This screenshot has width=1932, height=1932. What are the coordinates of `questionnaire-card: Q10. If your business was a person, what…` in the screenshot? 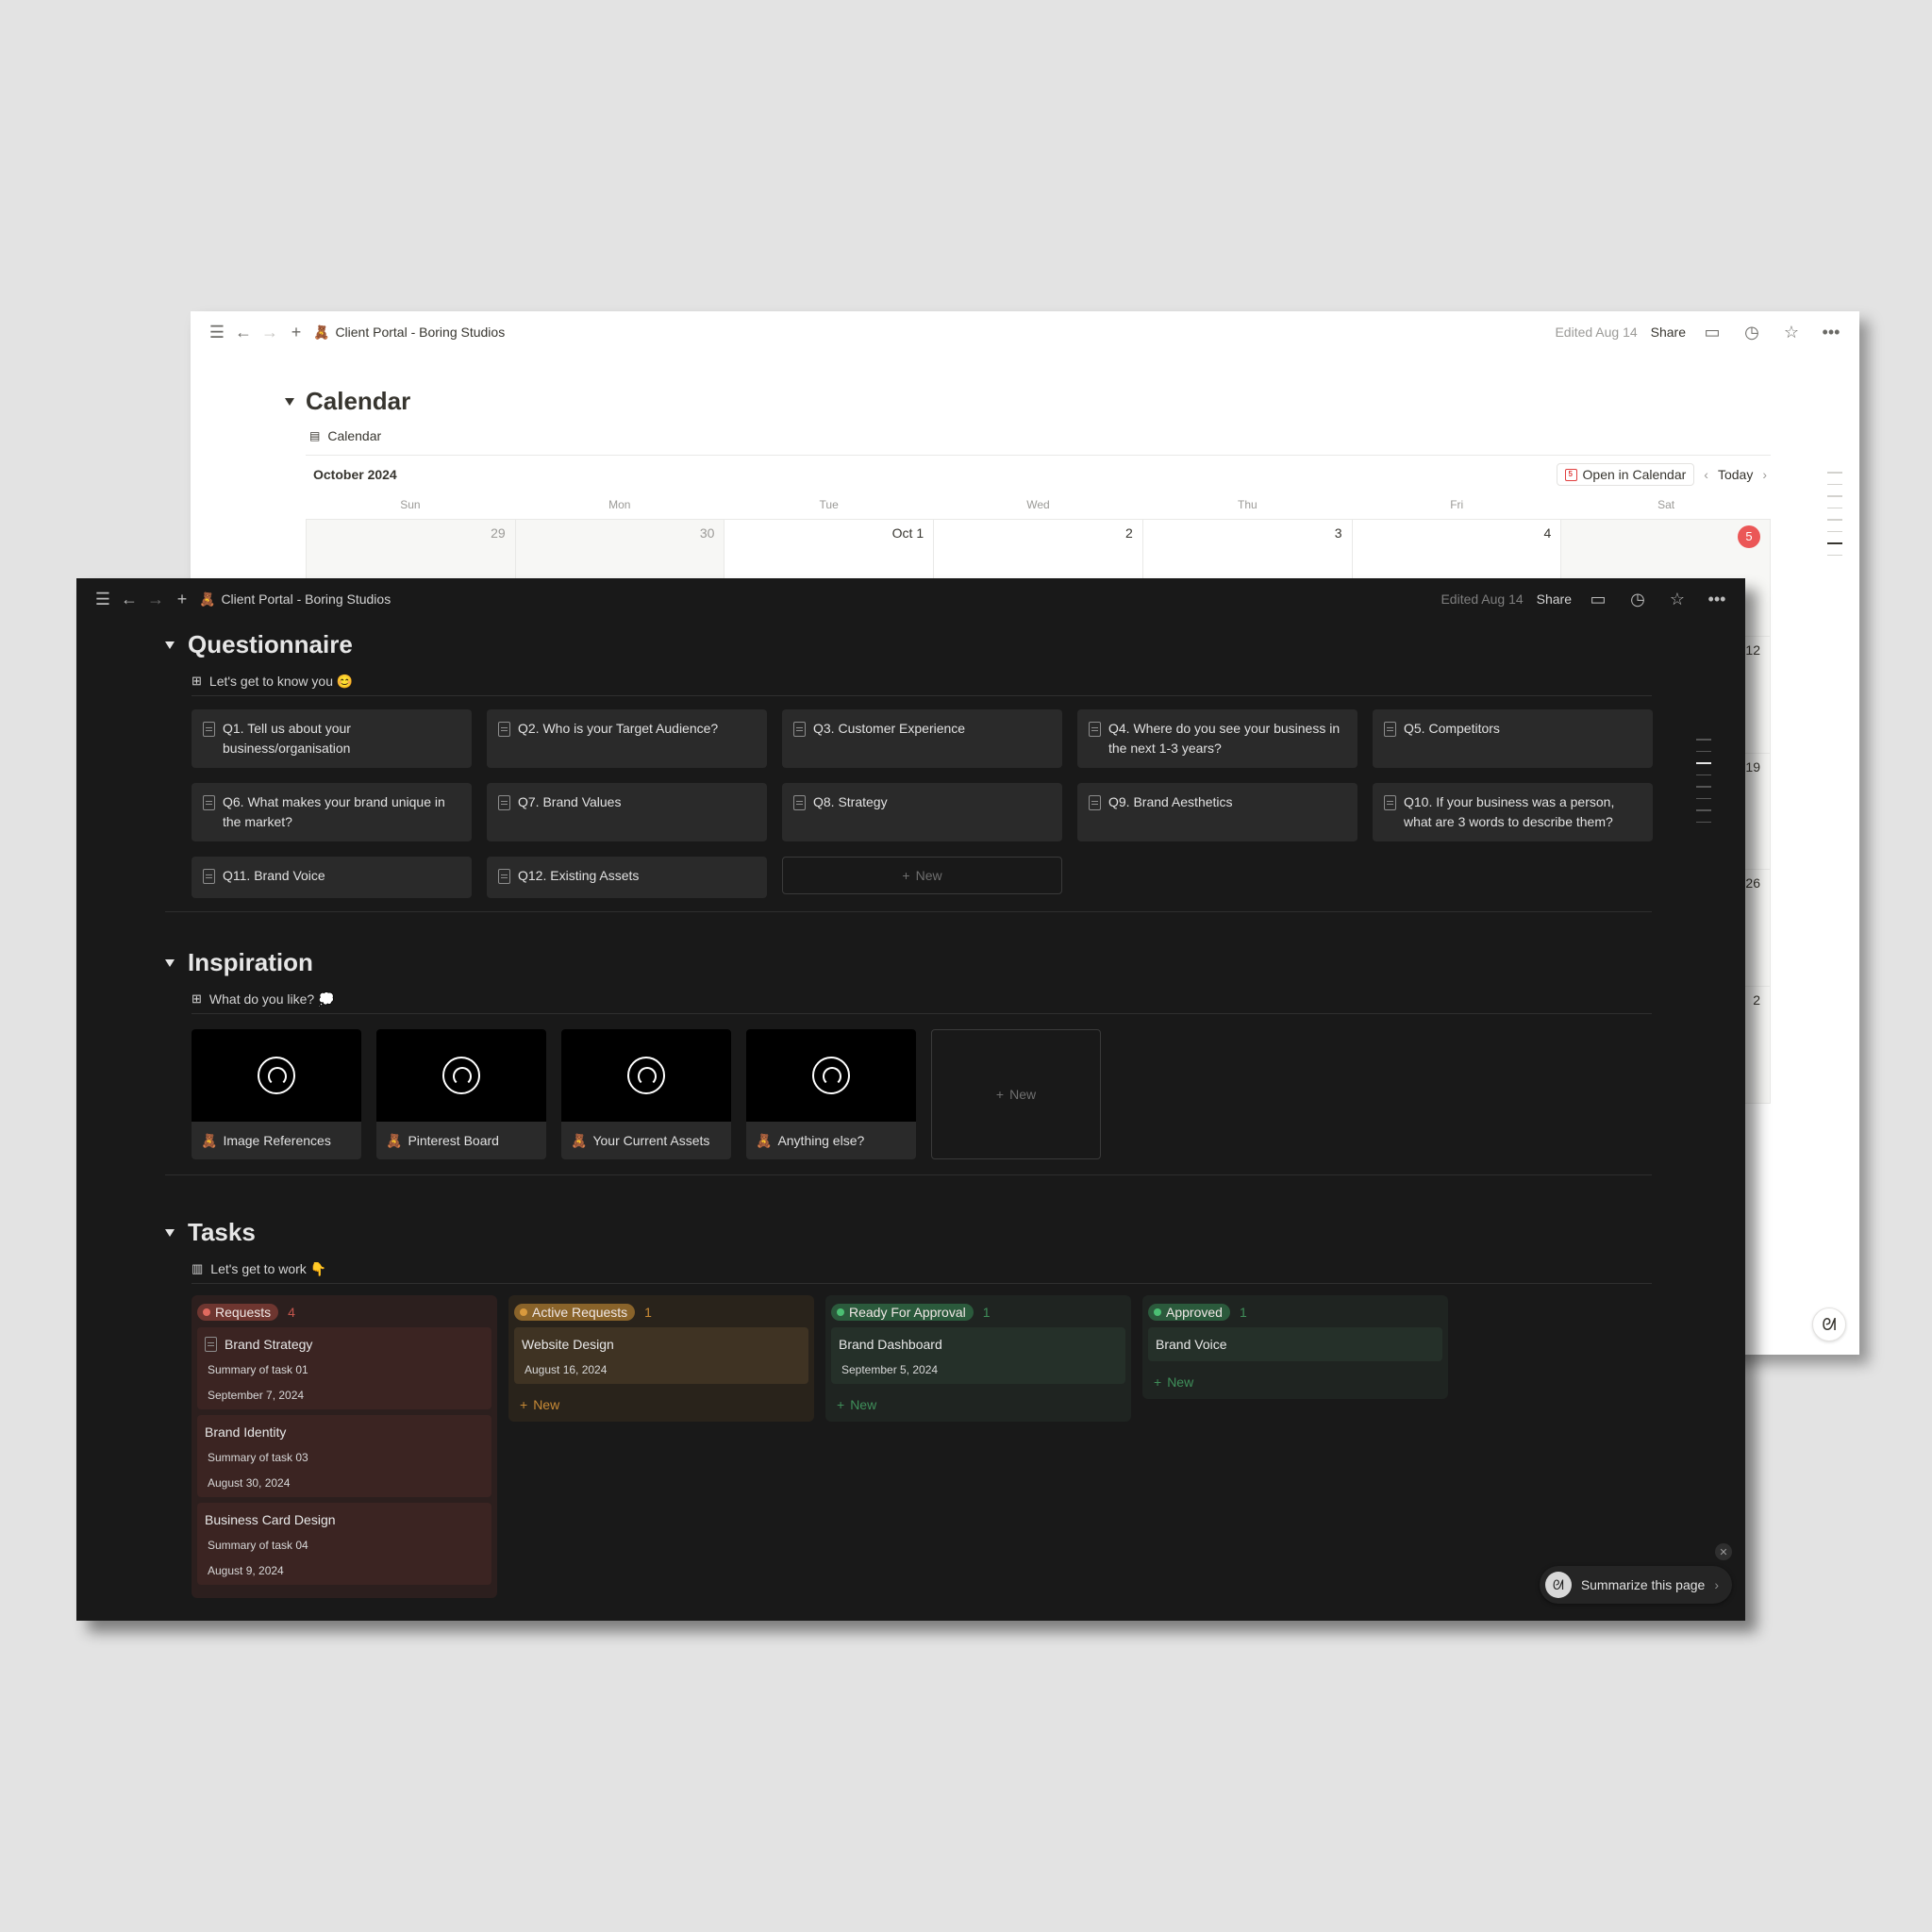 It's located at (1513, 812).